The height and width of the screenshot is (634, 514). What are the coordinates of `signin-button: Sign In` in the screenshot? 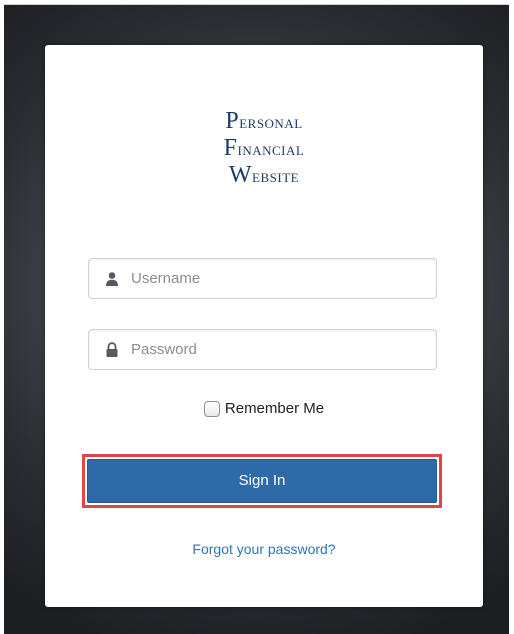 It's located at (262, 481).